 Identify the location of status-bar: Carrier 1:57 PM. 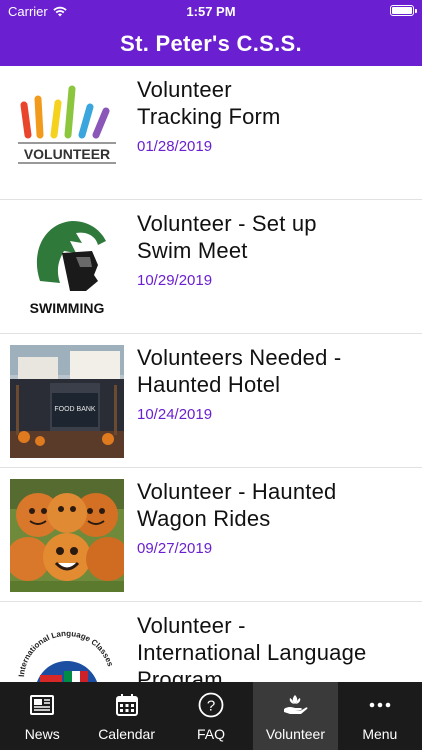
(211, 11).